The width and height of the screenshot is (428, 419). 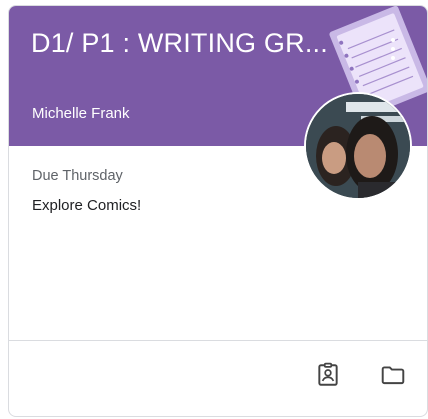 What do you see at coordinates (393, 49) in the screenshot?
I see `more-vert-icon` at bounding box center [393, 49].